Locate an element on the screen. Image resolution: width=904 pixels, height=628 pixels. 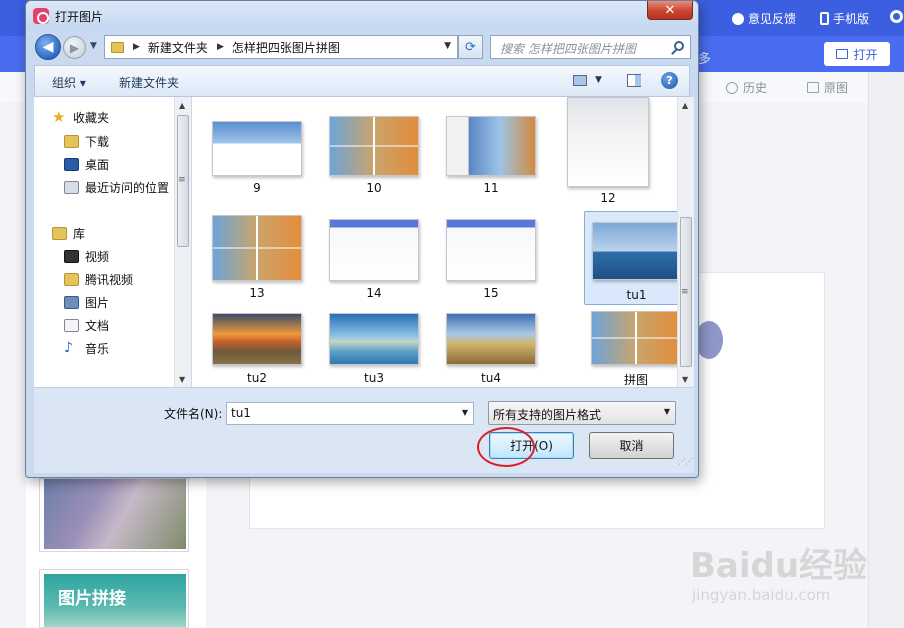
more-tab: 多 is located at coordinates (704, 57).